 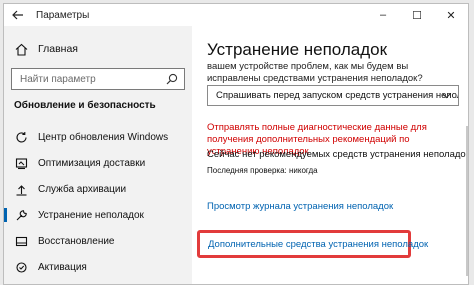 I want to click on sidebar-item-label: Оптимизация доставки, so click(x=92, y=163).